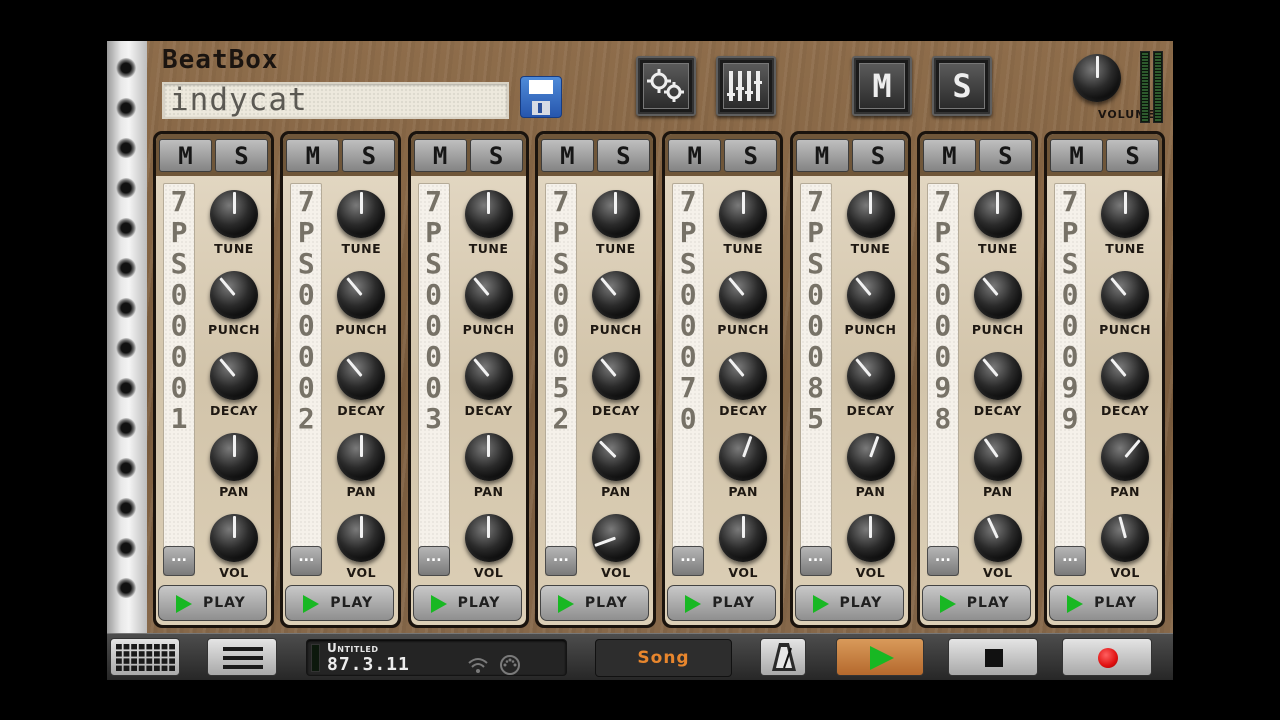  I want to click on sample-name-display: 7PS00003, so click(433, 379).